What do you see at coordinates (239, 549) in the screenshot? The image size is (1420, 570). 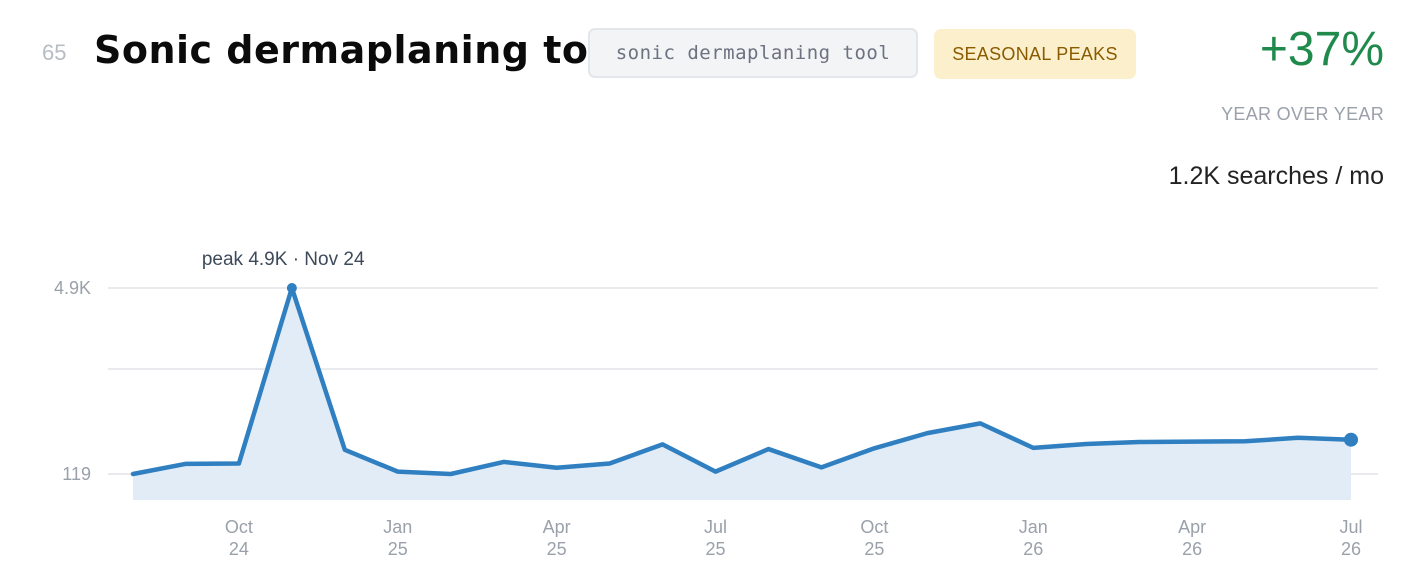 I see `x-tick-year: 24` at bounding box center [239, 549].